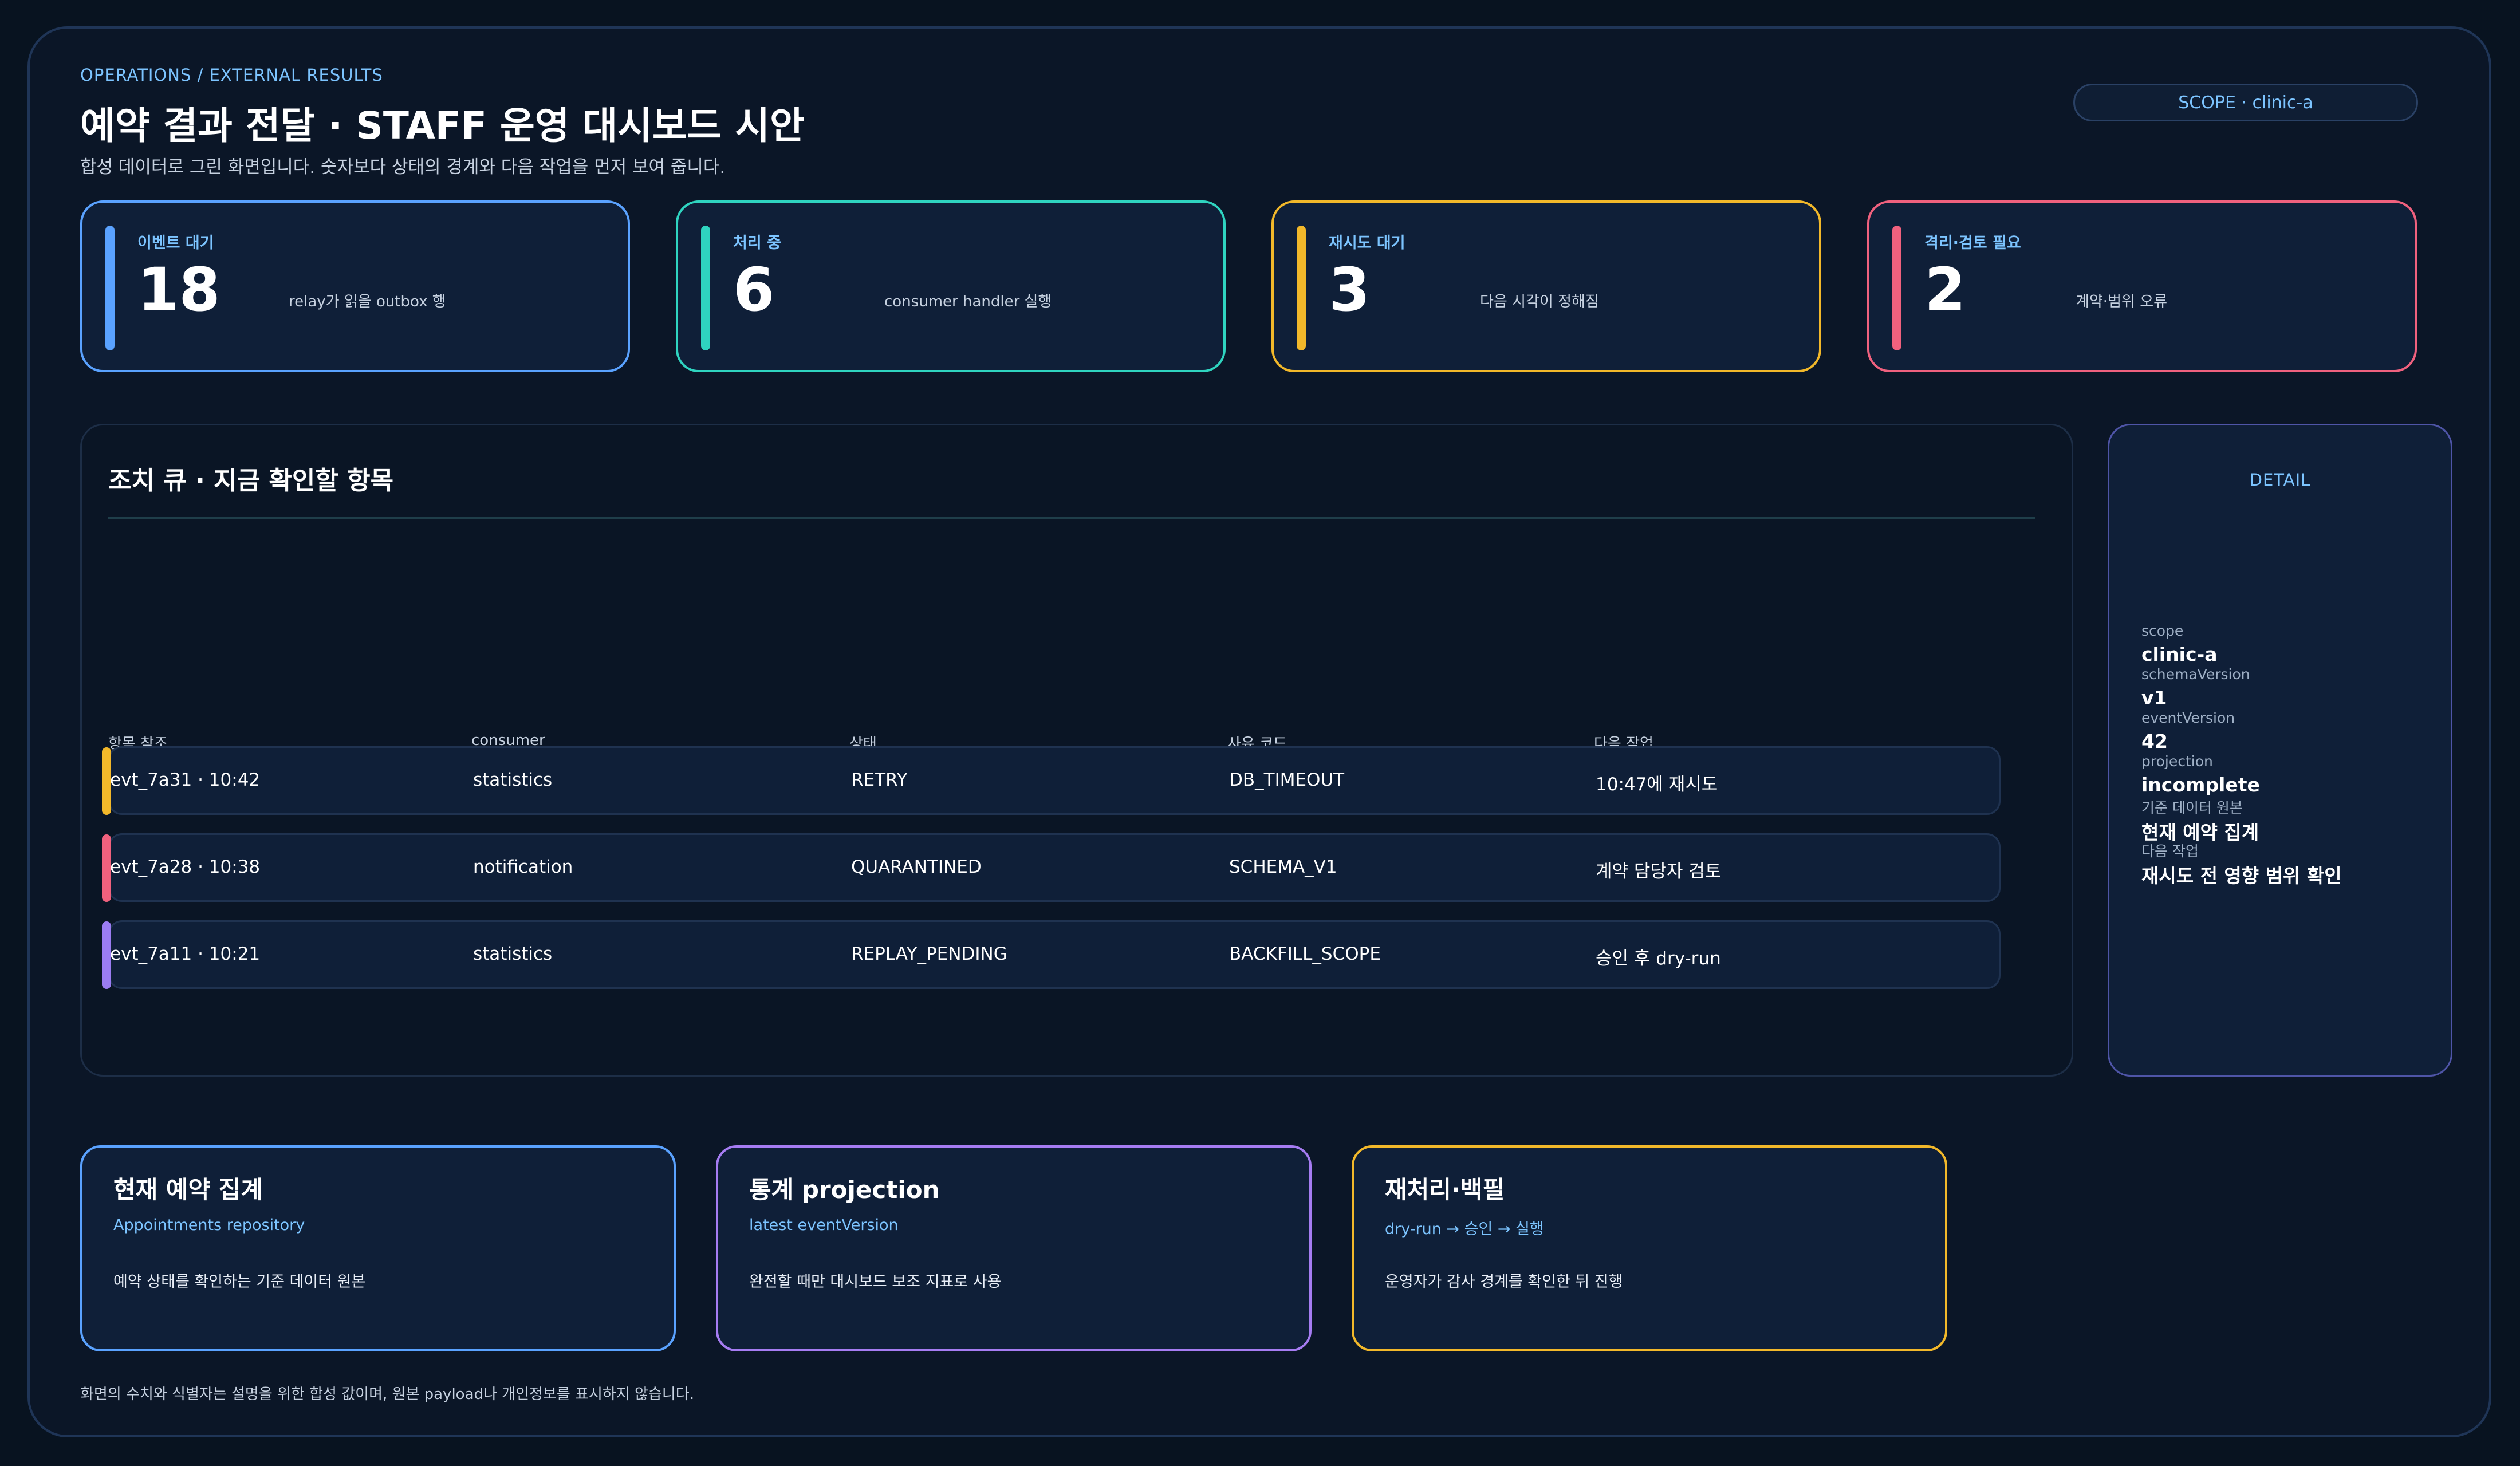  What do you see at coordinates (209, 1225) in the screenshot?
I see `info-card-subtitle: Appointments repository` at bounding box center [209, 1225].